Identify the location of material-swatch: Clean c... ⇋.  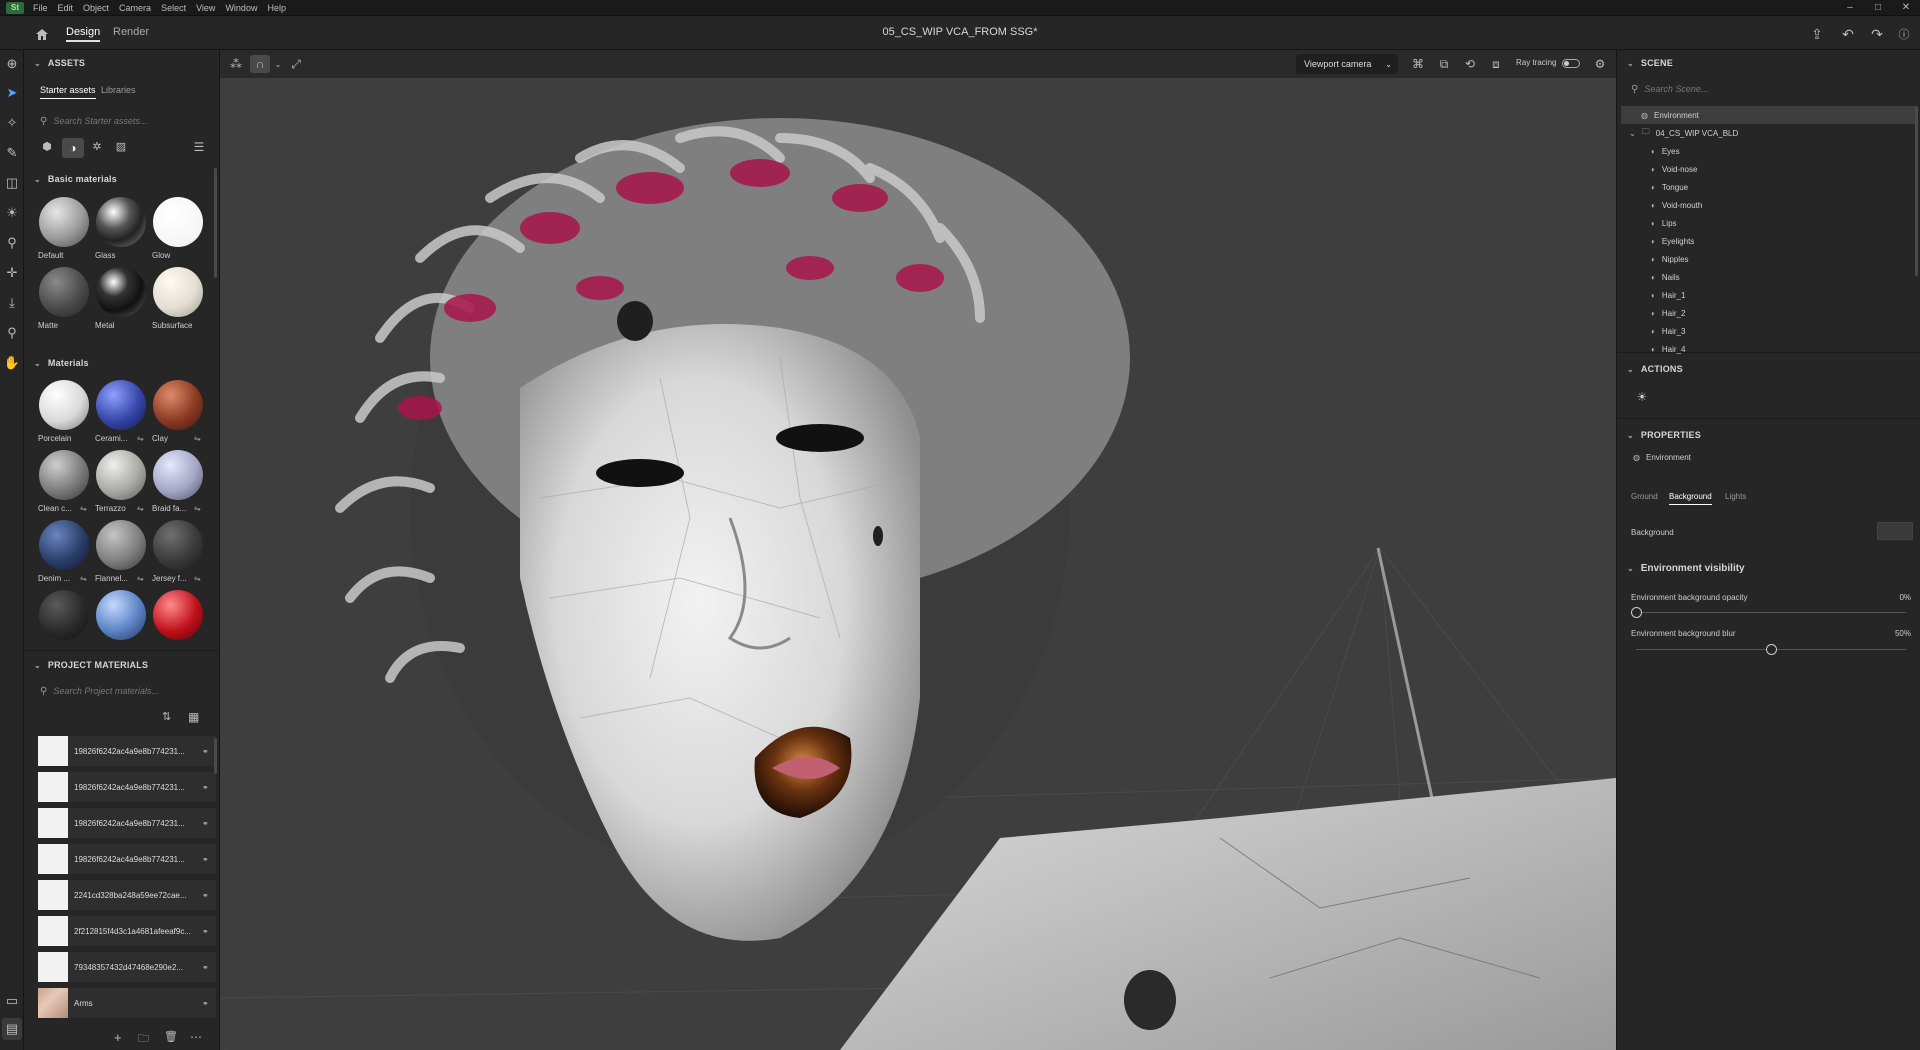
(64, 482).